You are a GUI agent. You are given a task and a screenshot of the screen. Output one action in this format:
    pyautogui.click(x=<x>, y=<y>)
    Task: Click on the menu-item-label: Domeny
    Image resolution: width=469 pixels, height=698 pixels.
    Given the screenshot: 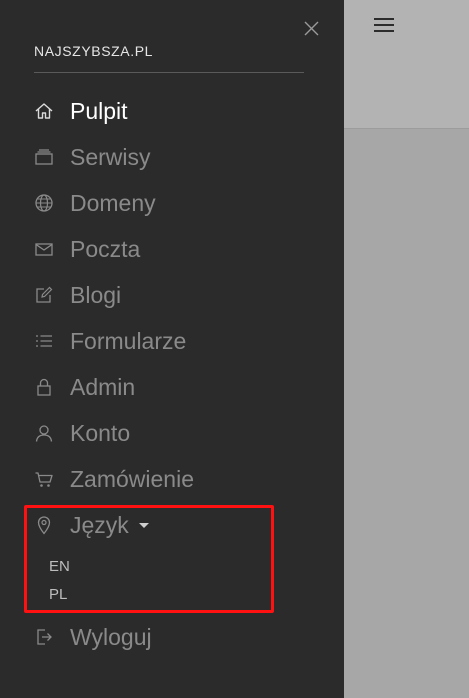 What is the action you would take?
    pyautogui.click(x=113, y=202)
    